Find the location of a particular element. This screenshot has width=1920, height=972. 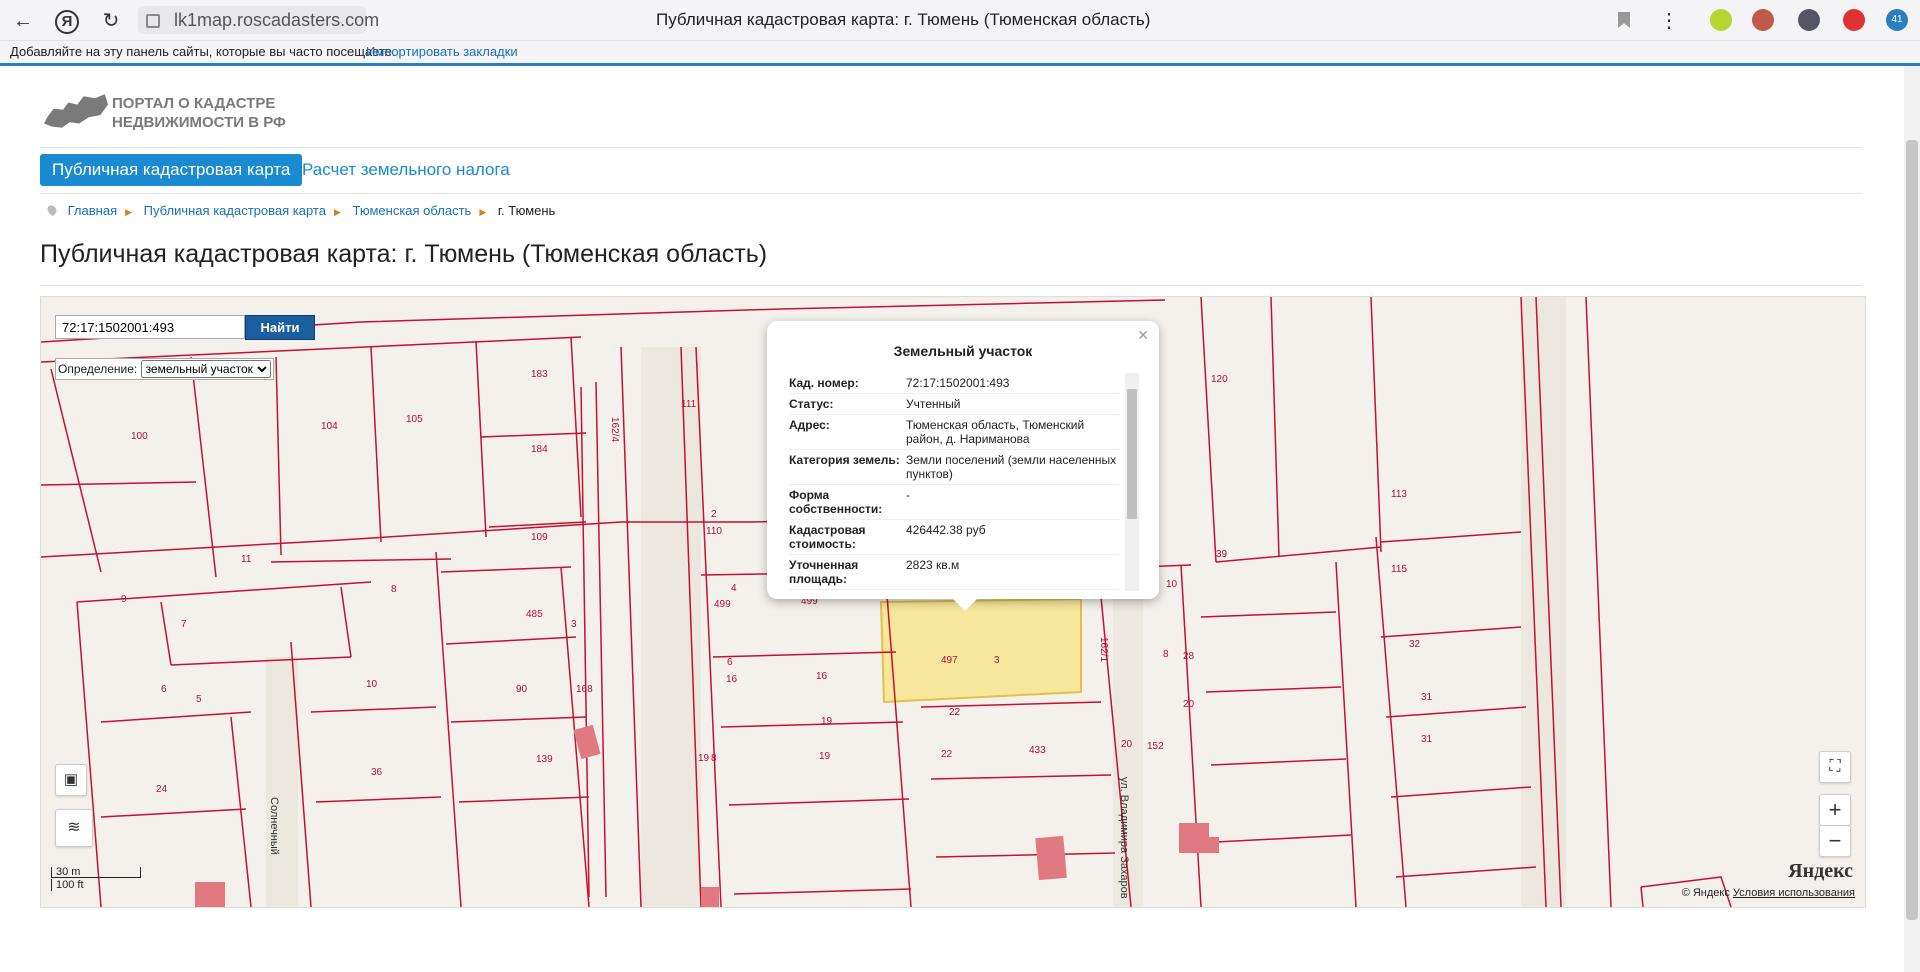

ruler-icon: ▣ is located at coordinates (71, 780).